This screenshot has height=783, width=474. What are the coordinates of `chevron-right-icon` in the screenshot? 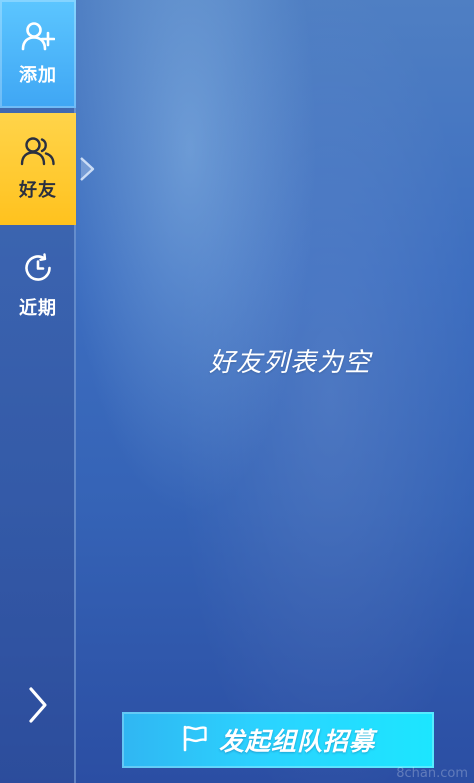 It's located at (38, 707).